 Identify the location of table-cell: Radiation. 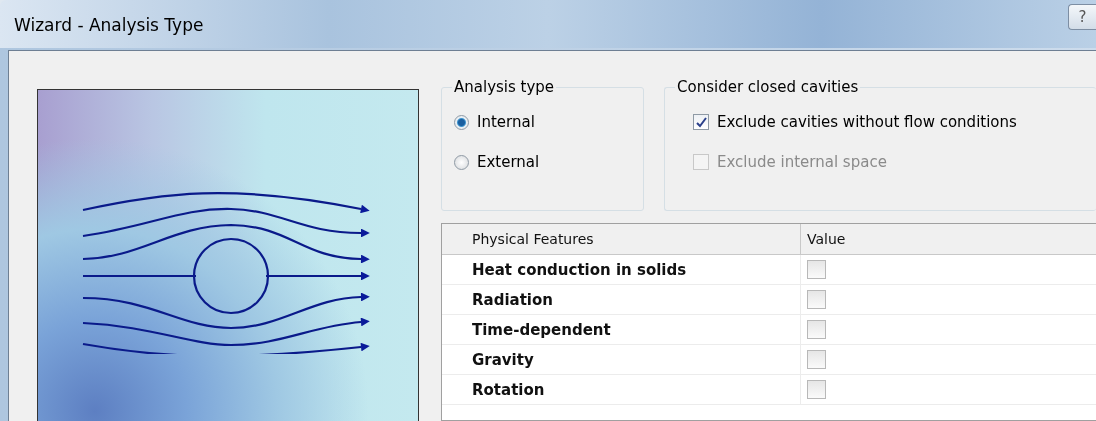
(621, 299).